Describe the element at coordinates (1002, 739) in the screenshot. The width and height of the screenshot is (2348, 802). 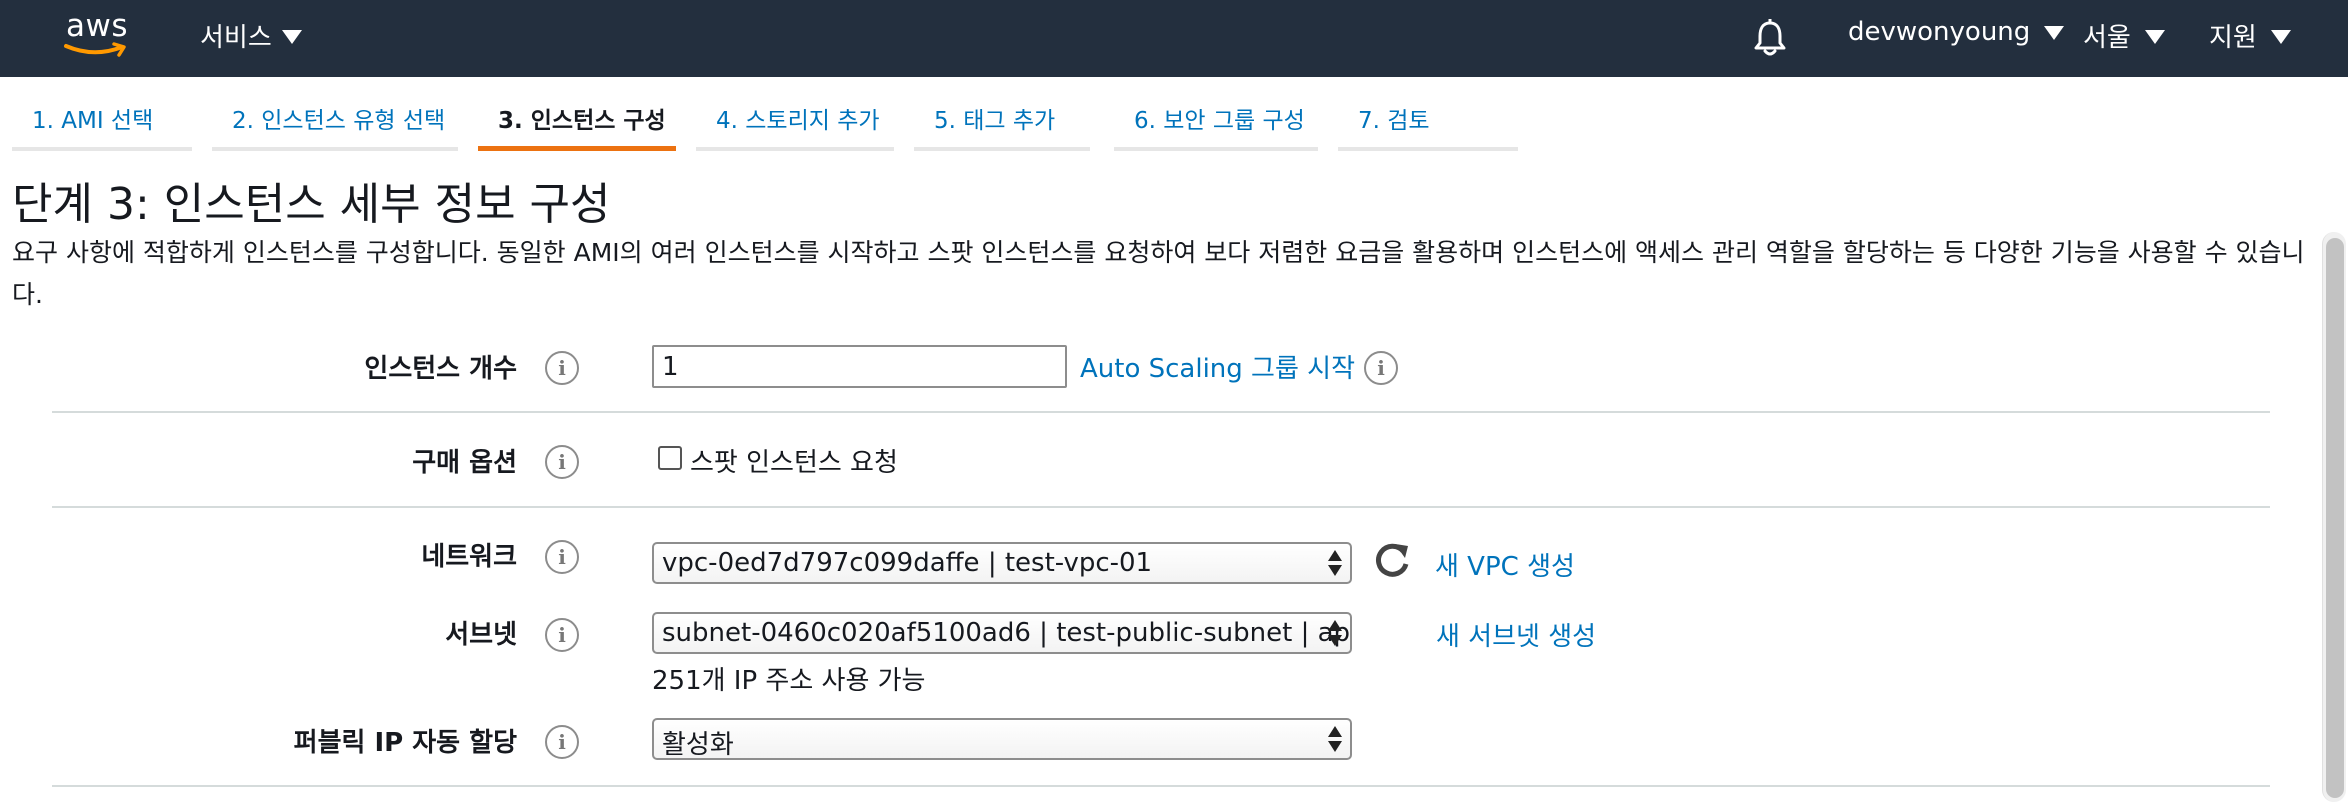
I see `public-ip-select: 활성화` at that location.